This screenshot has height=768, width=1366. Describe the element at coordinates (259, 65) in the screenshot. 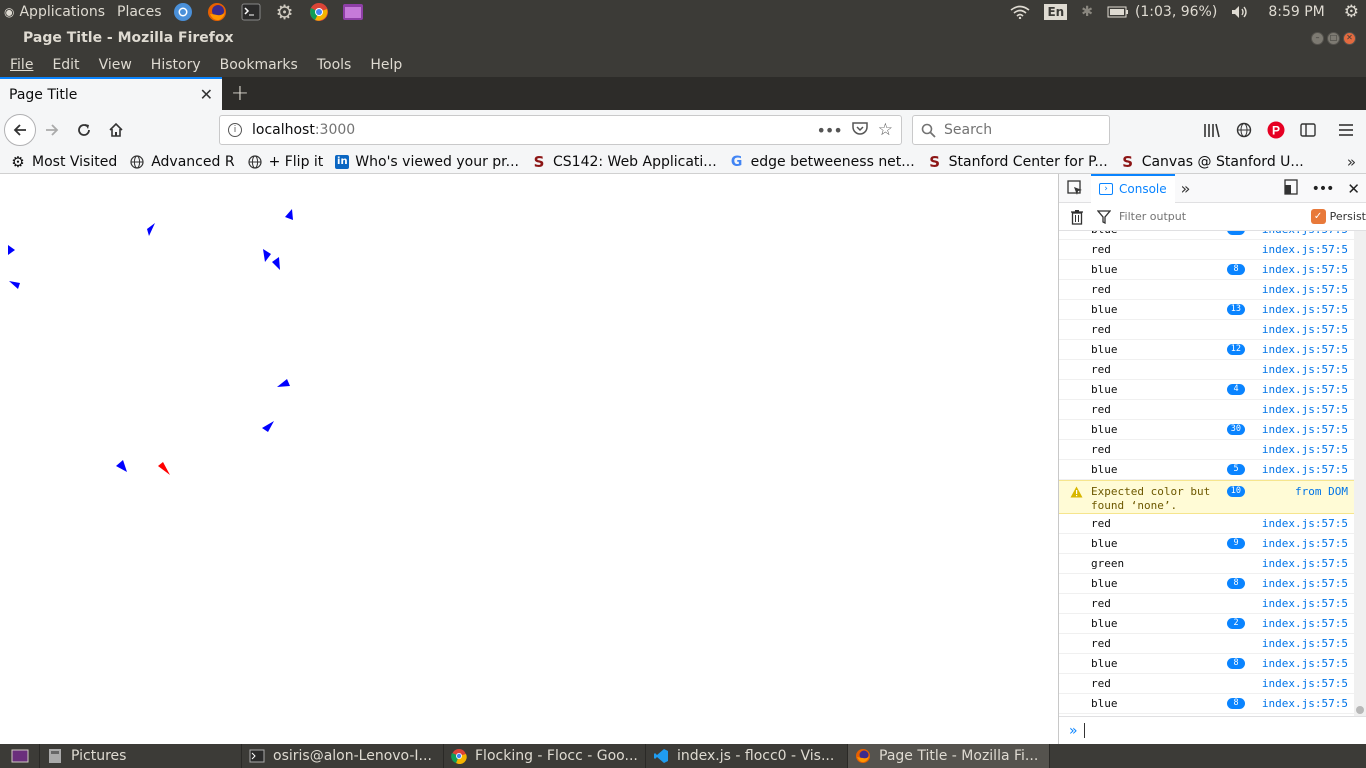

I see `menu-bookmarks: Bookmarks` at that location.